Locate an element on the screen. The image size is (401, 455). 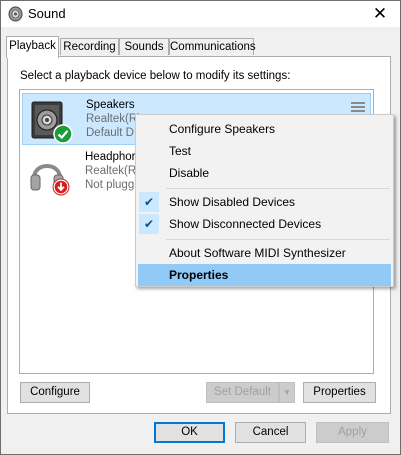
menu-item-label: Disable is located at coordinates (189, 173).